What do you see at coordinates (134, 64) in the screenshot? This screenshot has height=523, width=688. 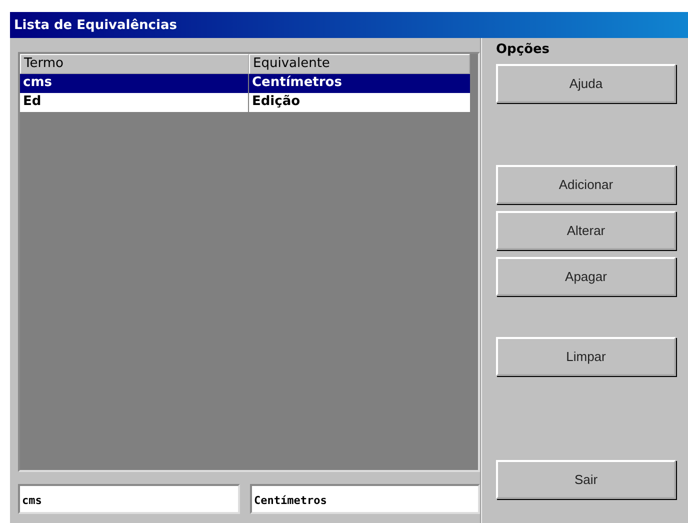 I see `column-header: Termo` at bounding box center [134, 64].